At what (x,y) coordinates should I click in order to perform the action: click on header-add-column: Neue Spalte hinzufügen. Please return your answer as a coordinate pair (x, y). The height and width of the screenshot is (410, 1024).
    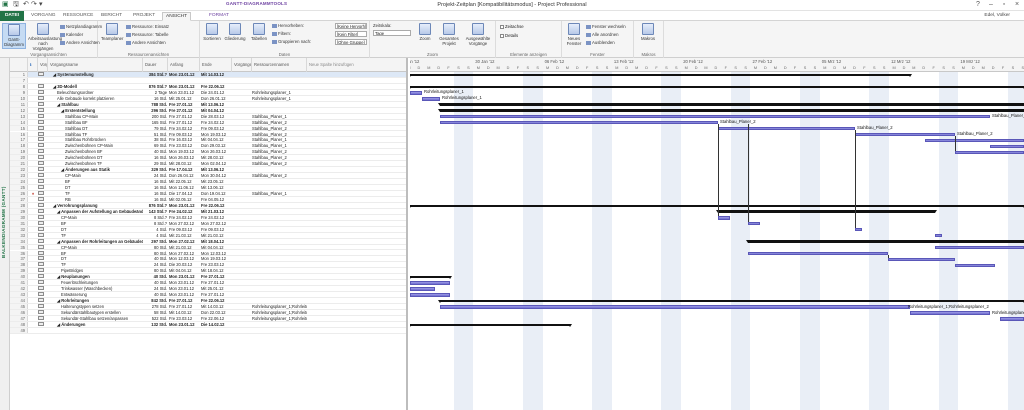
    Looking at the image, I should click on (356, 65).